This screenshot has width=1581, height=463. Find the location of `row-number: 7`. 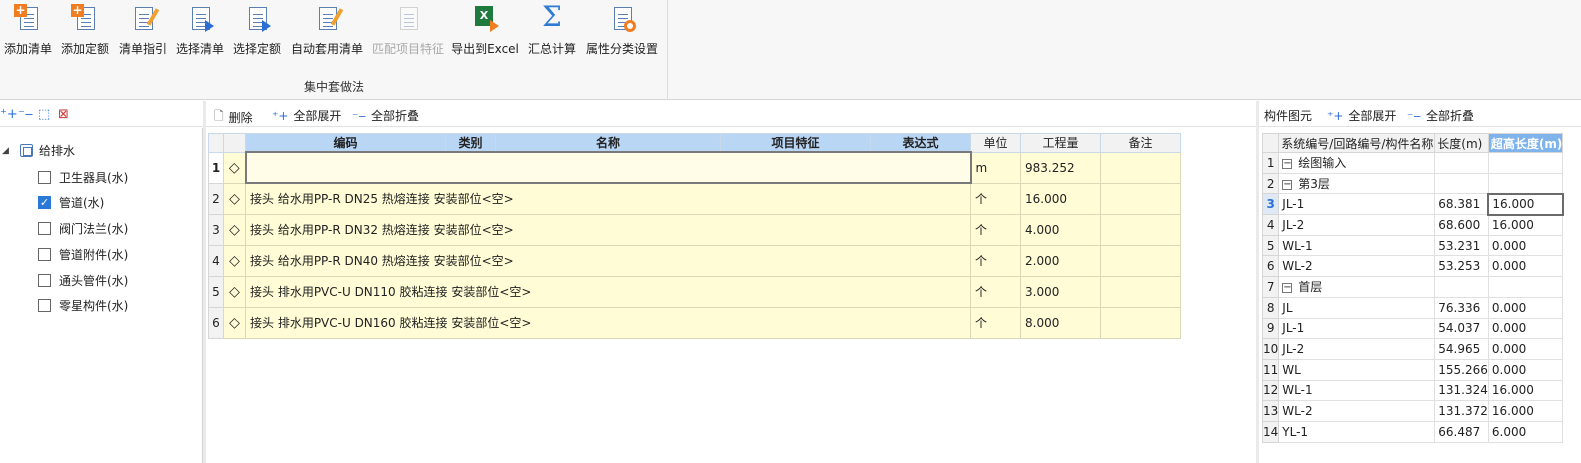

row-number: 7 is located at coordinates (1270, 287).